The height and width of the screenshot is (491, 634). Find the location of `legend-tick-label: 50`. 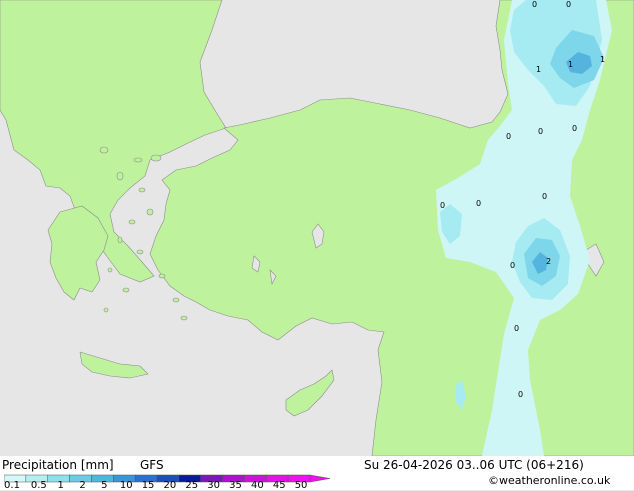

legend-tick-label: 50 is located at coordinates (301, 485).